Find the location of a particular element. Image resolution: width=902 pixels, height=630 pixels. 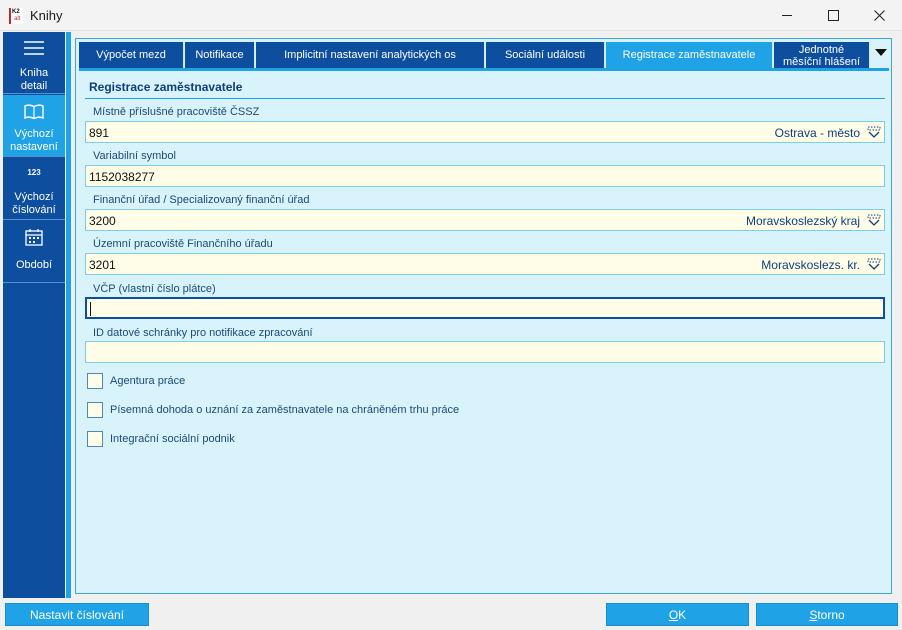

sidebar-item-label: Výchozí číslování is located at coordinates (34, 204).